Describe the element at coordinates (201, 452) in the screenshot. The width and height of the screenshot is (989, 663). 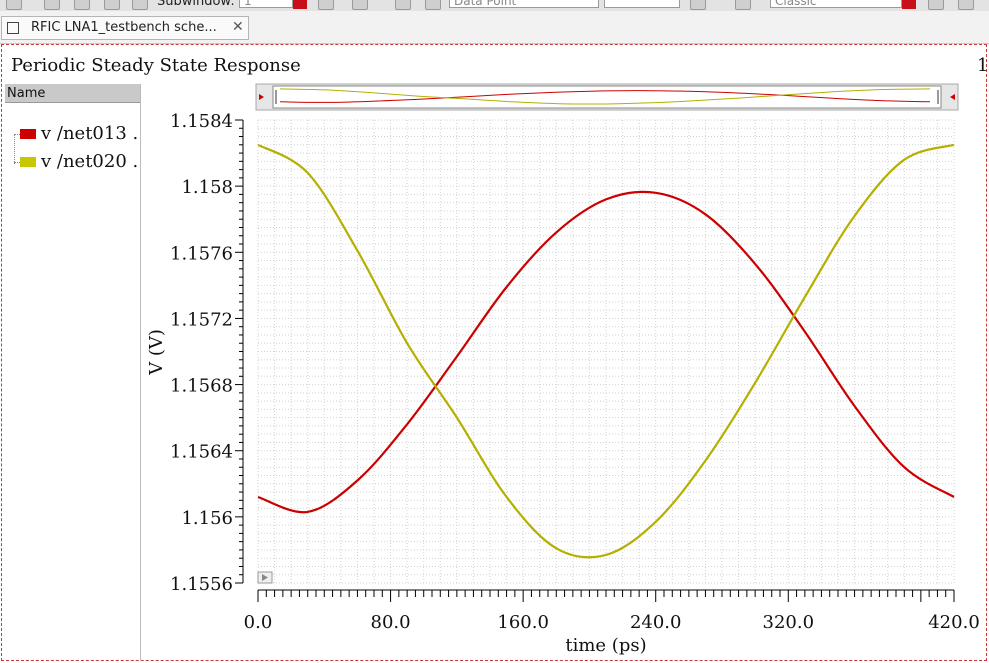
I see `y-tick-label: 1.1564` at that location.